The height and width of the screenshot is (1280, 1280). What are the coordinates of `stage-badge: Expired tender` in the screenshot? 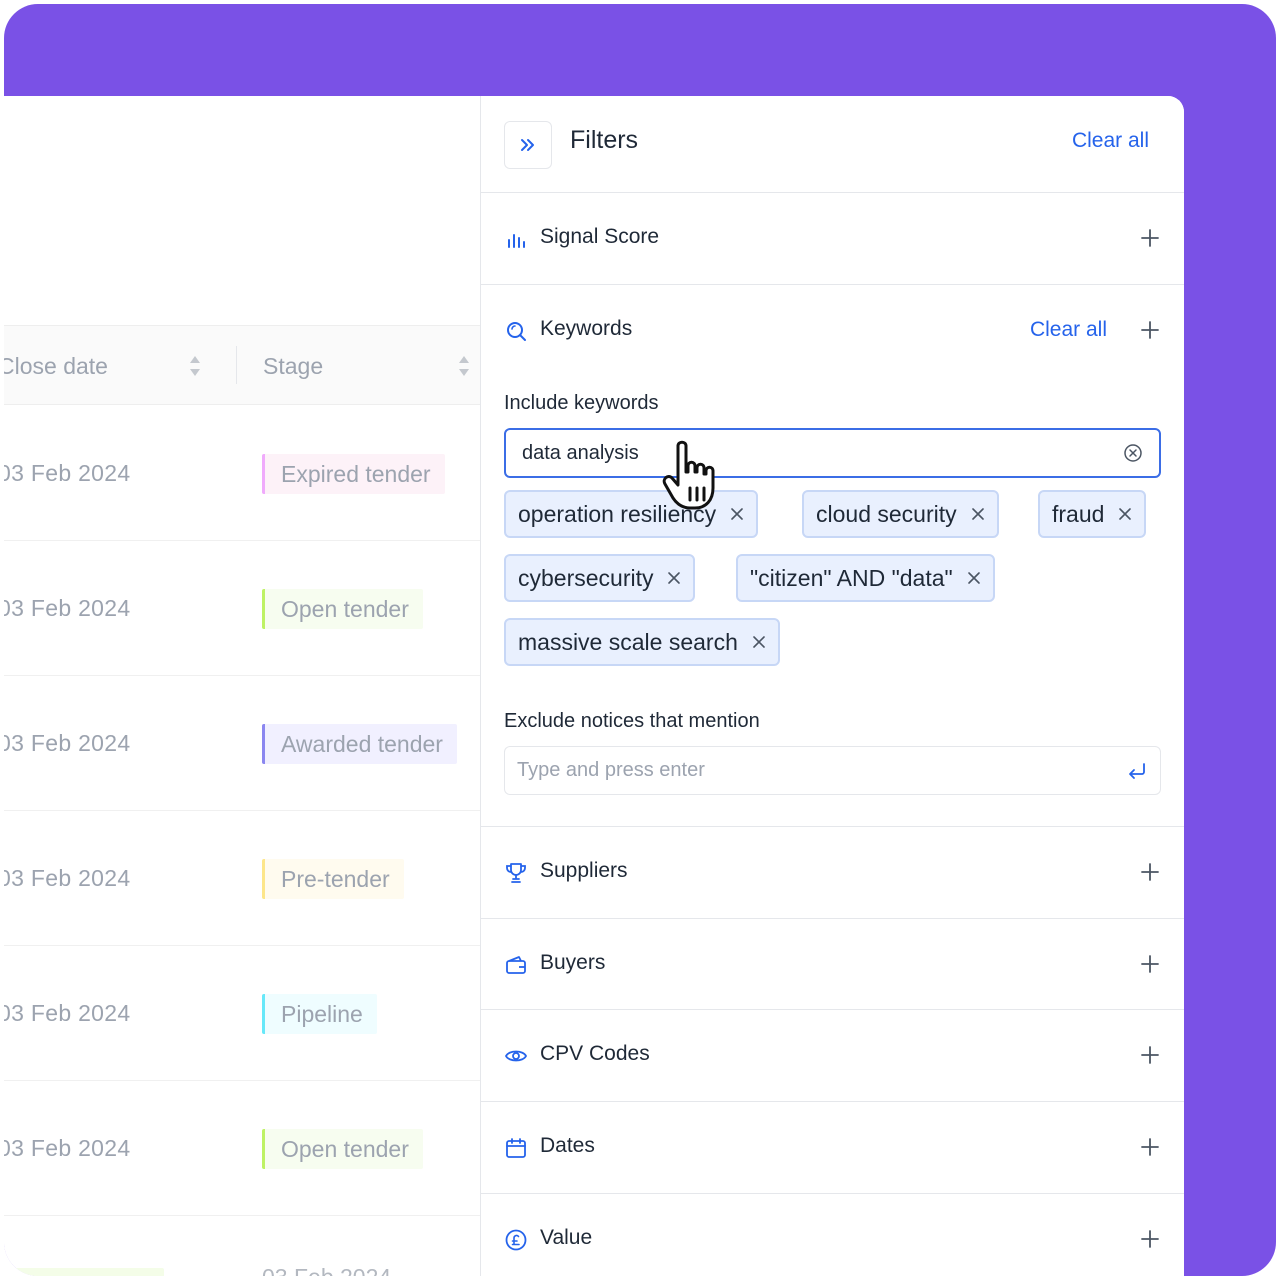 It's located at (353, 474).